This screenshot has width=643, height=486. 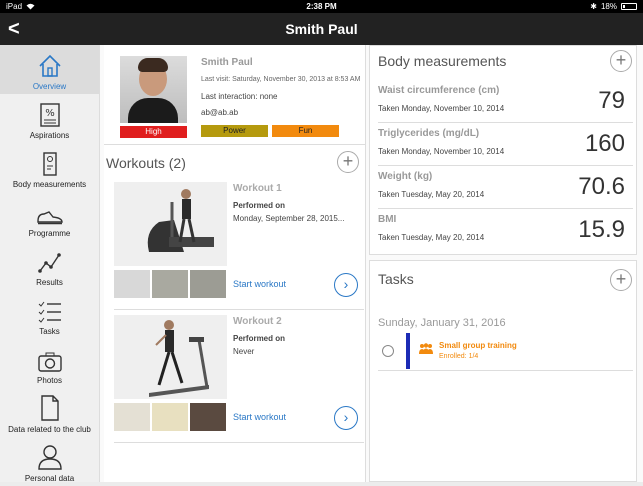 I want to click on checklist-icon, so click(x=49, y=312).